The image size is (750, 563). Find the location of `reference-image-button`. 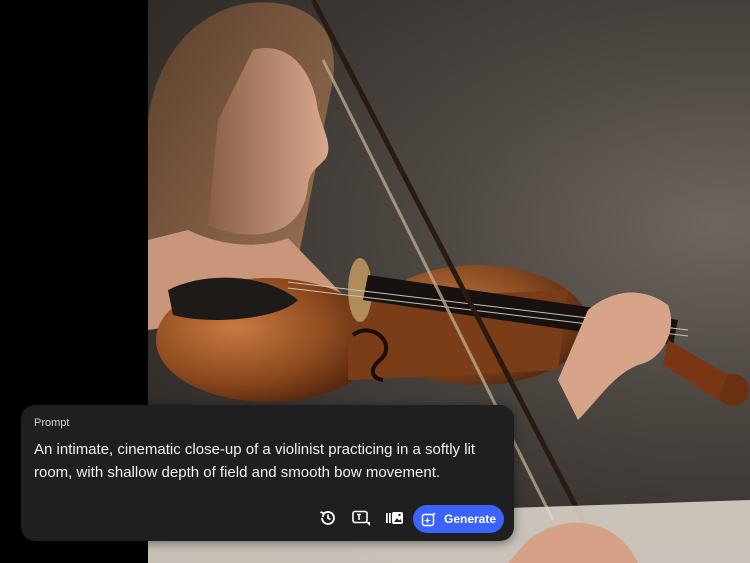

reference-image-button is located at coordinates (394, 518).